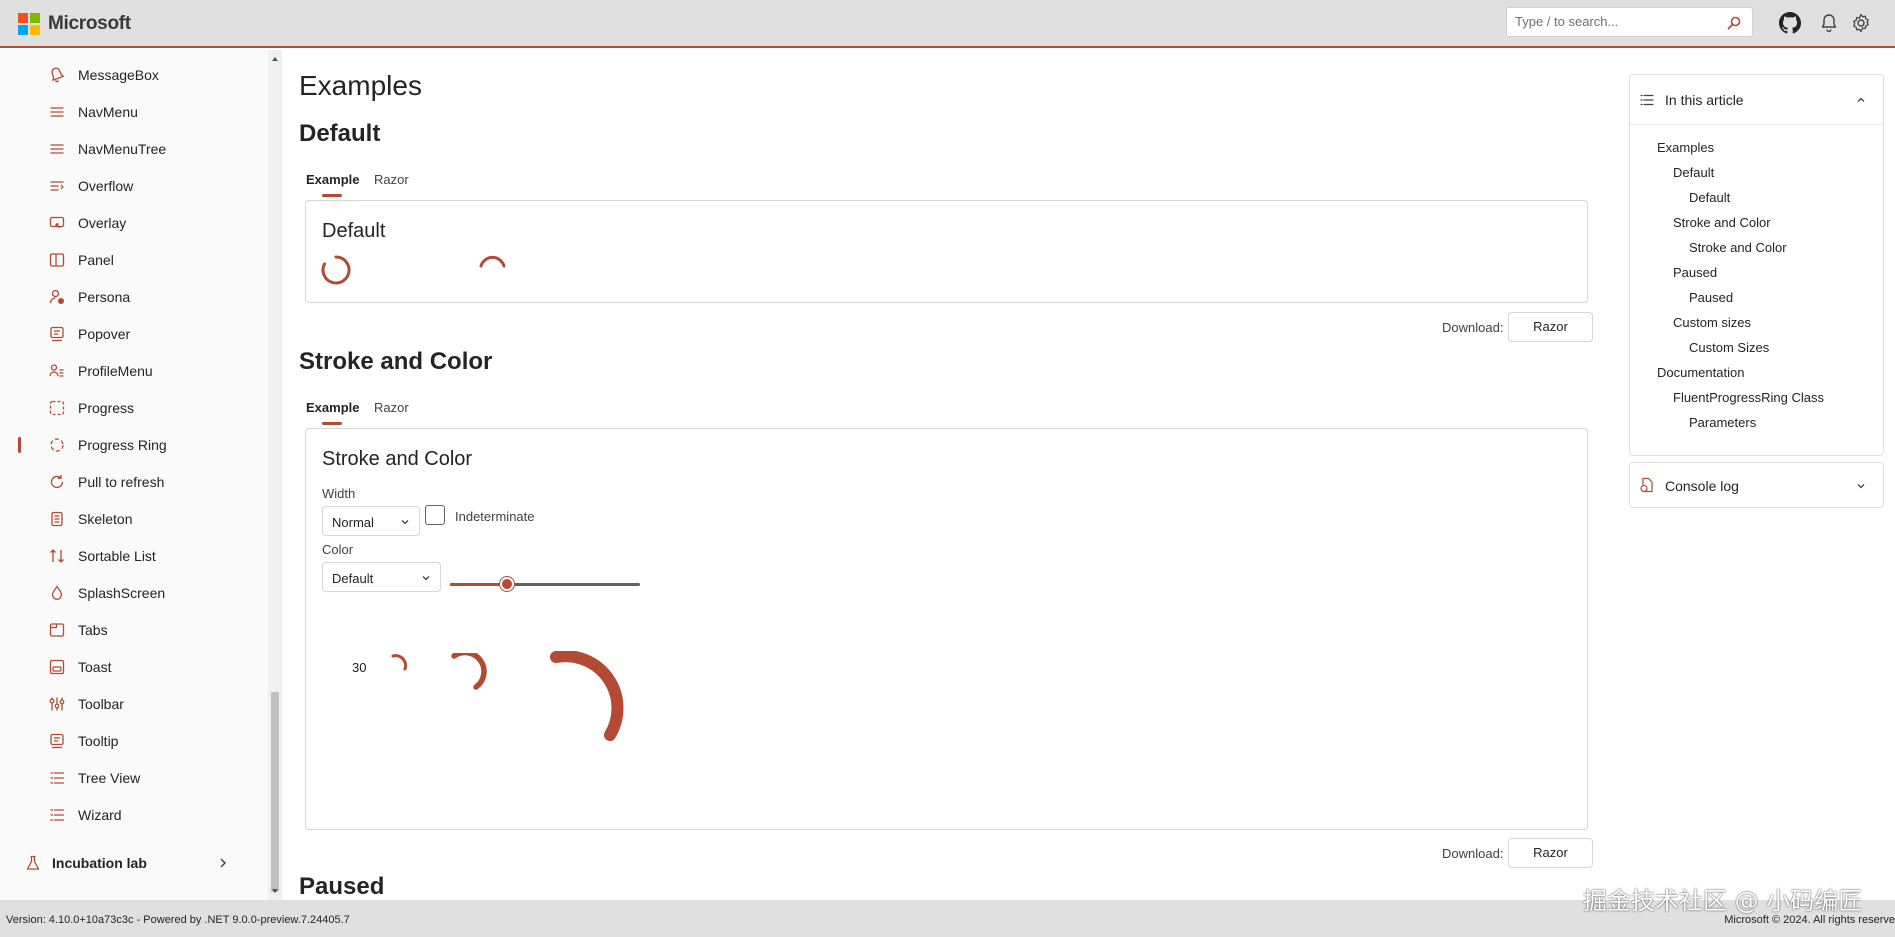 This screenshot has height=937, width=1895. What do you see at coordinates (1722, 422) in the screenshot?
I see `toc-link: Parameters` at bounding box center [1722, 422].